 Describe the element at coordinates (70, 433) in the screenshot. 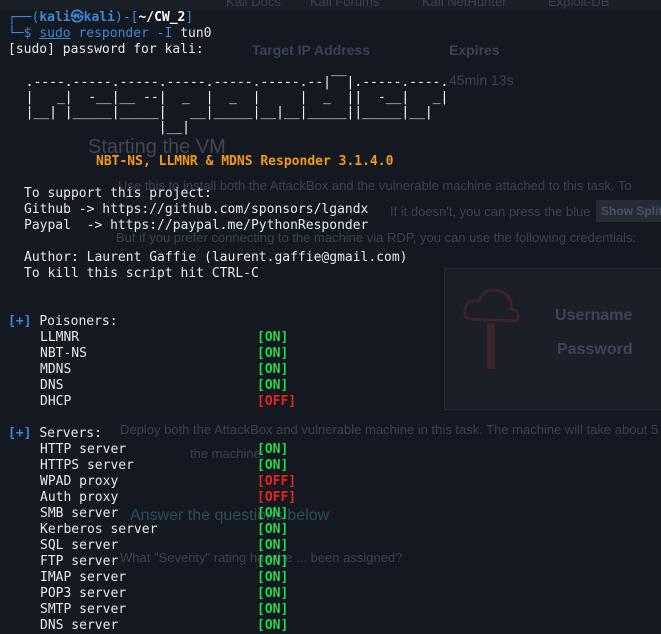

I see `servers-label: Servers:` at that location.